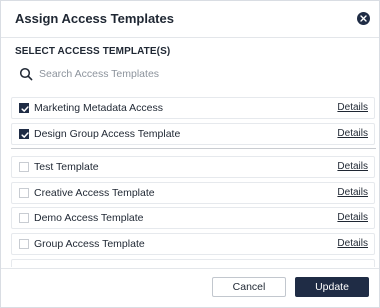 The image size is (380, 308). I want to click on update-button: Update, so click(332, 287).